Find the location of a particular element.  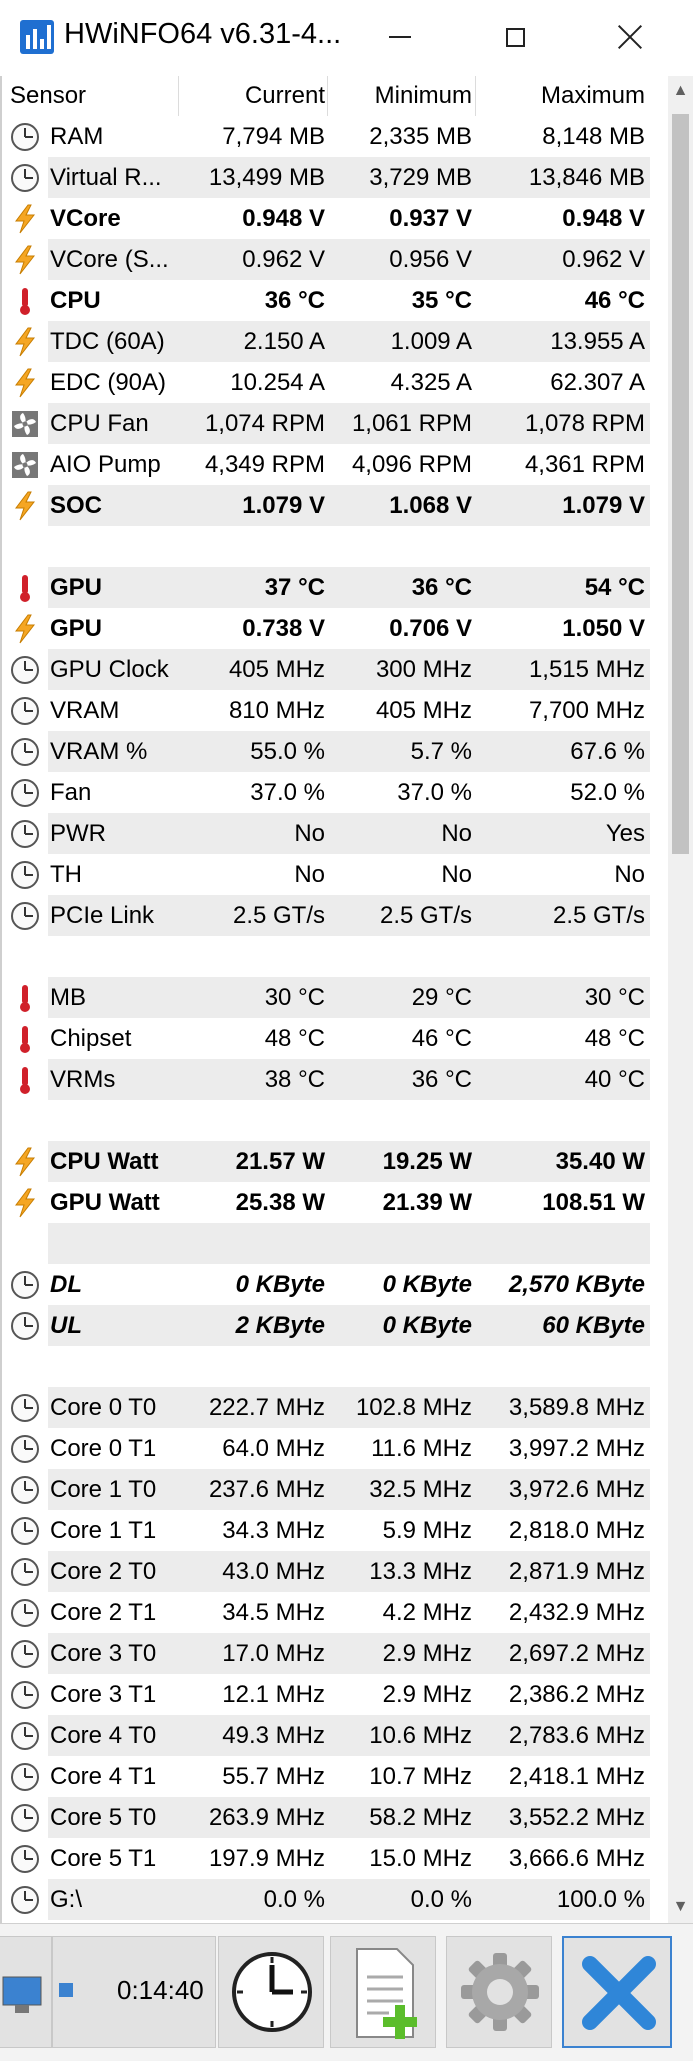

table-row: GPU 37 °C 36 °C 54 °C is located at coordinates (335, 587).